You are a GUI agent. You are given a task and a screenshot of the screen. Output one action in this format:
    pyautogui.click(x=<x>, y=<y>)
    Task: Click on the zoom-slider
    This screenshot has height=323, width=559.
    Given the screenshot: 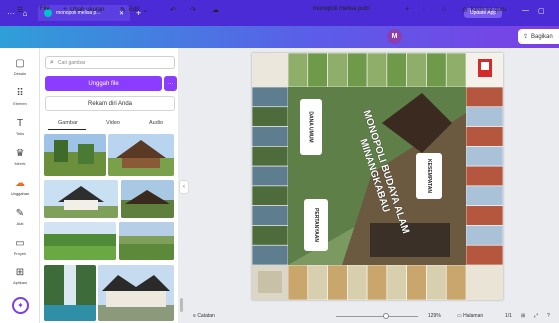 What is the action you would take?
    pyautogui.click(x=377, y=316)
    